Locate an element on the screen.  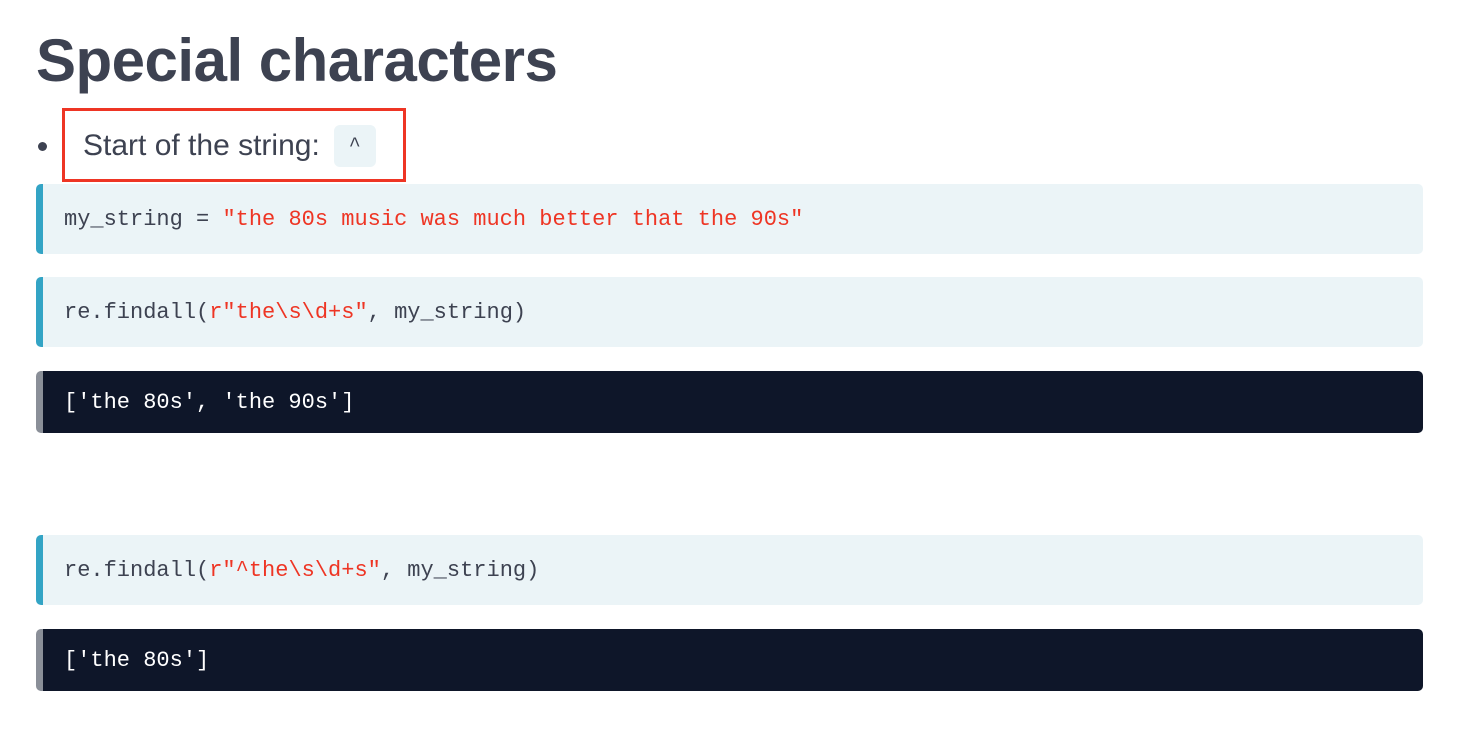
bullet-dot-icon is located at coordinates (42, 146).